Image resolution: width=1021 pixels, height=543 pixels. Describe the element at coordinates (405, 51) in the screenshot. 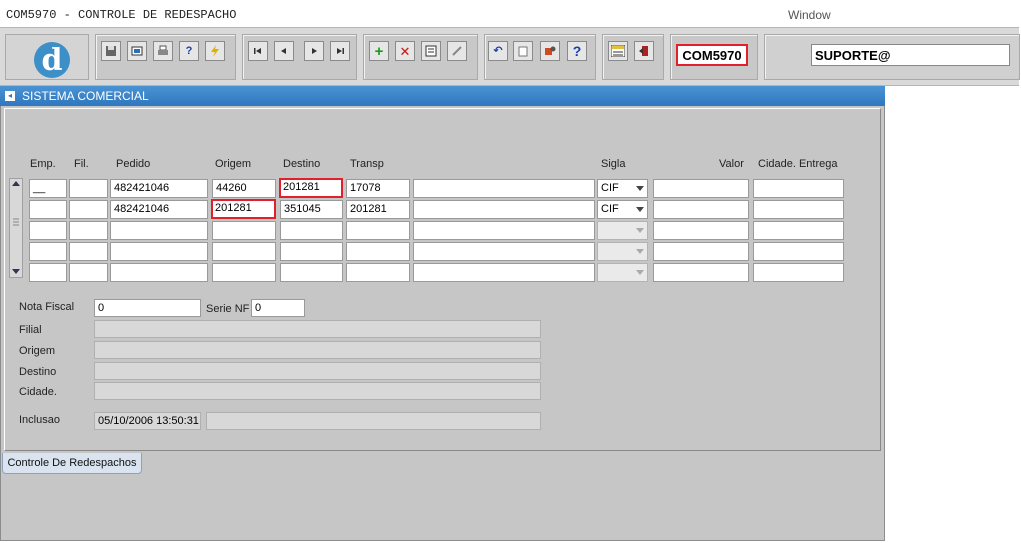

I see `delete-record-icon: ✕` at that location.